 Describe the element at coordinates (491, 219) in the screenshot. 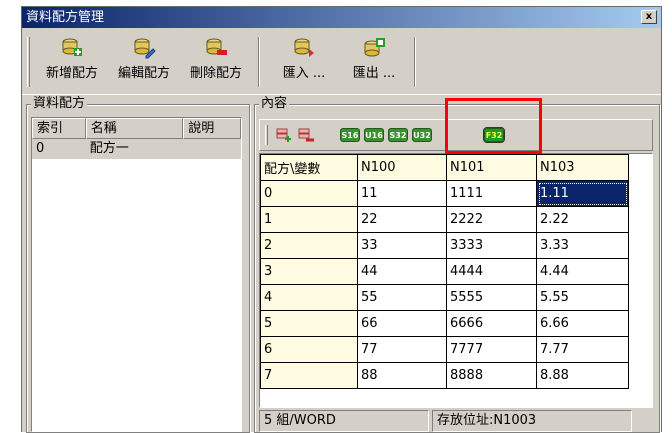

I see `grid-cell: 2222` at that location.